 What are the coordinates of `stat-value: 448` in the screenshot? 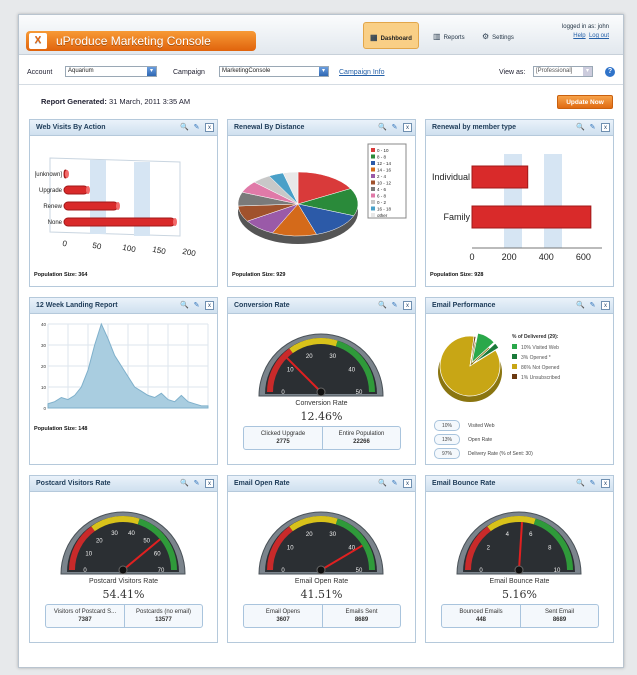 It's located at (480, 620).